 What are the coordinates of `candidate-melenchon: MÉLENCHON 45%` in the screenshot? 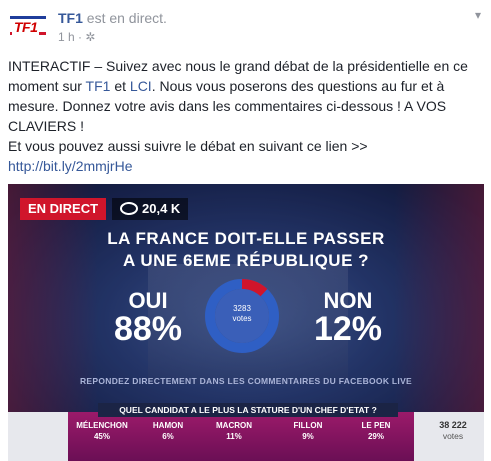 It's located at (102, 431).